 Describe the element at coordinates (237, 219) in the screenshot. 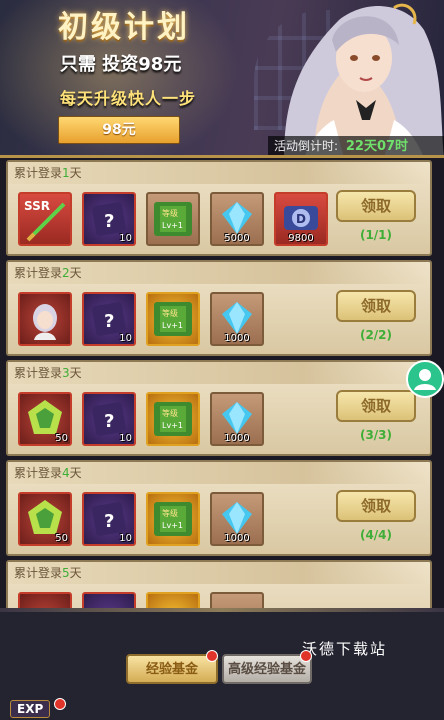

I see `diamond-icon: 5000` at that location.